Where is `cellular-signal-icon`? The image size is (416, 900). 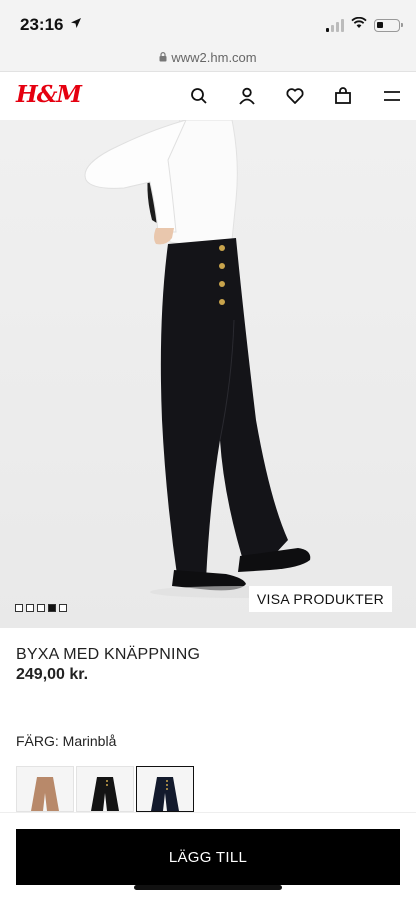 cellular-signal-icon is located at coordinates (335, 25).